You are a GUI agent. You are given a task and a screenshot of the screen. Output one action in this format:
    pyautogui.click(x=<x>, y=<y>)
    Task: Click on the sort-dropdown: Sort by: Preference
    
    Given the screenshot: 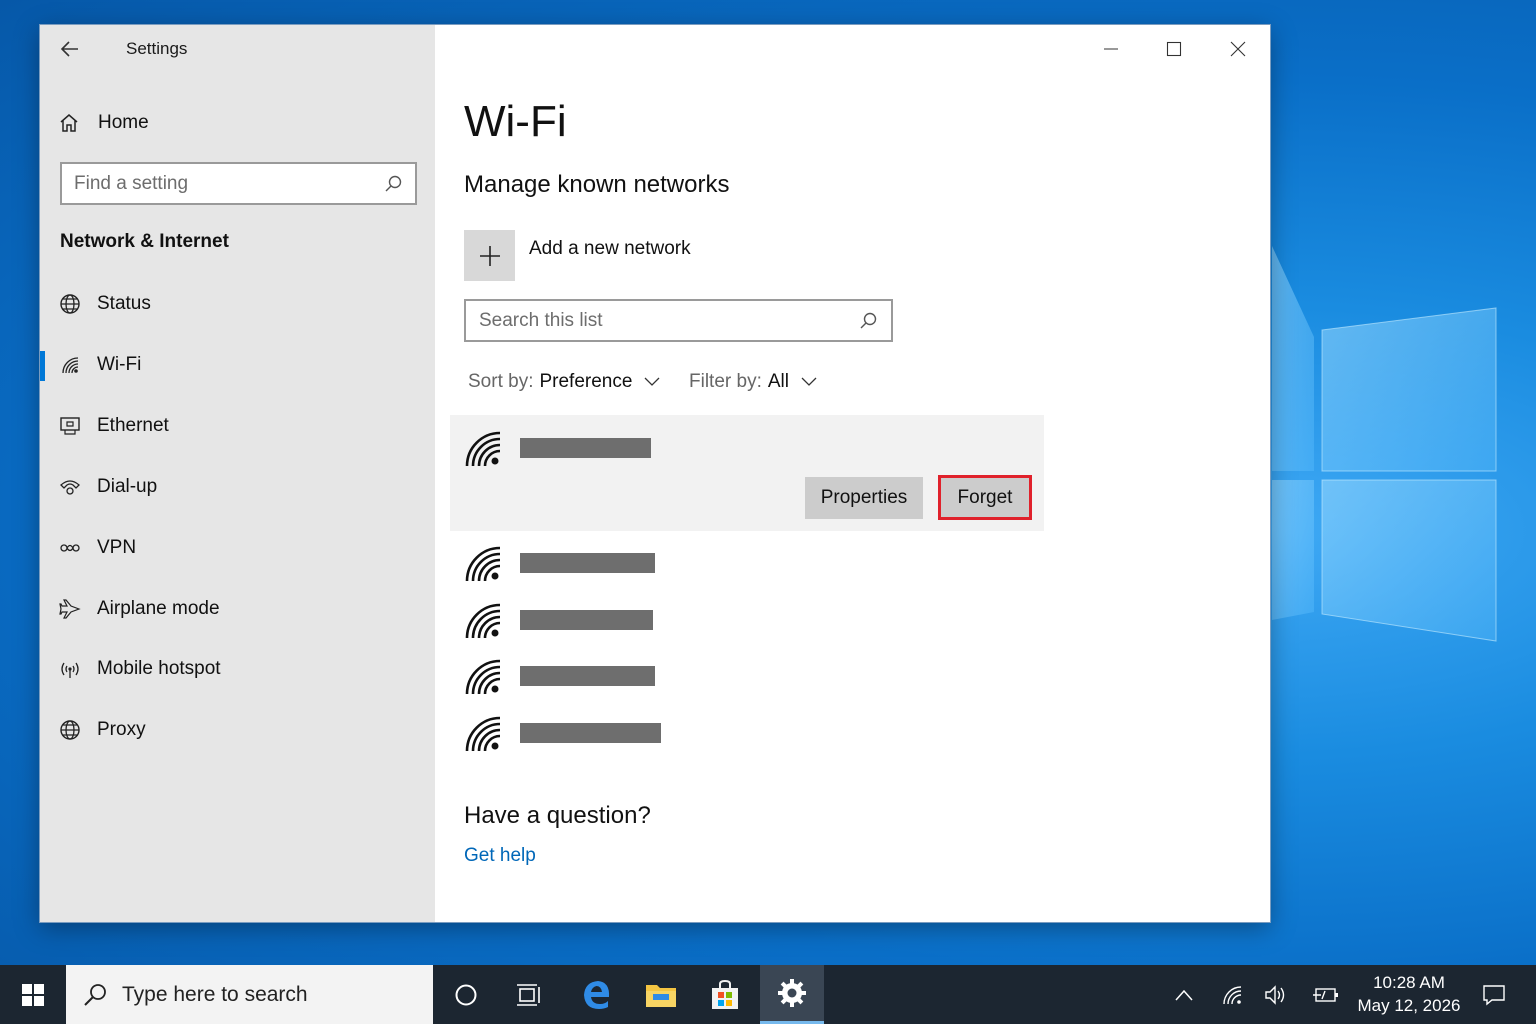 What is the action you would take?
    pyautogui.click(x=564, y=382)
    